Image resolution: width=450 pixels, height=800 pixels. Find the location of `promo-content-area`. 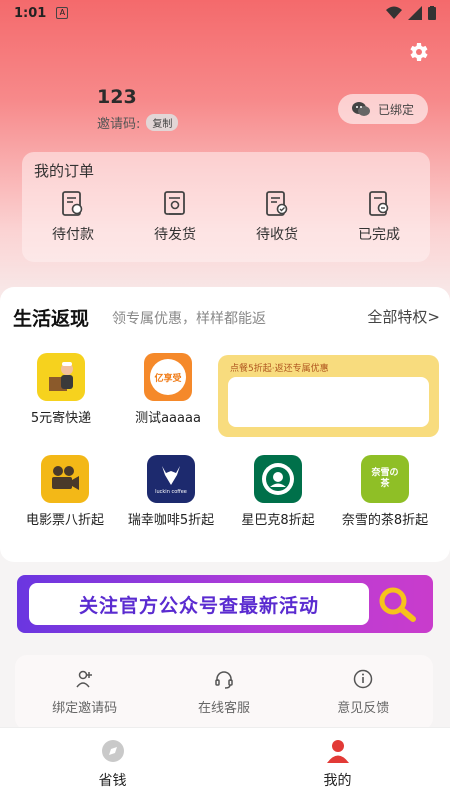

promo-content-area is located at coordinates (328, 402).